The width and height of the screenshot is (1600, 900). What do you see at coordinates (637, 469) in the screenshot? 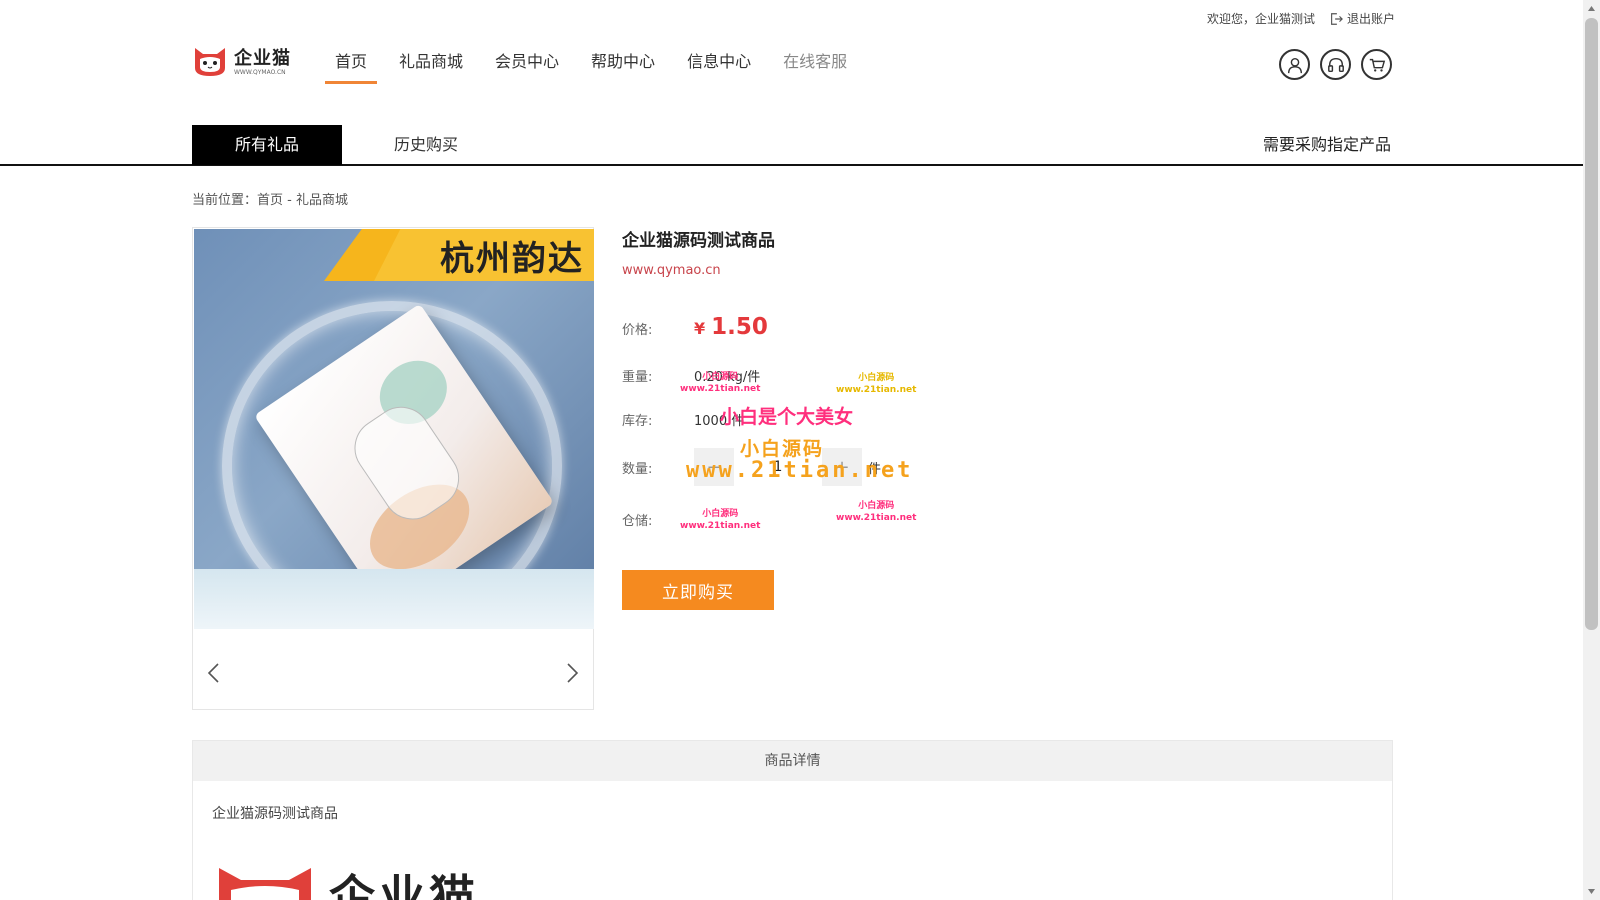
I see `quantity-label: 数量:` at bounding box center [637, 469].